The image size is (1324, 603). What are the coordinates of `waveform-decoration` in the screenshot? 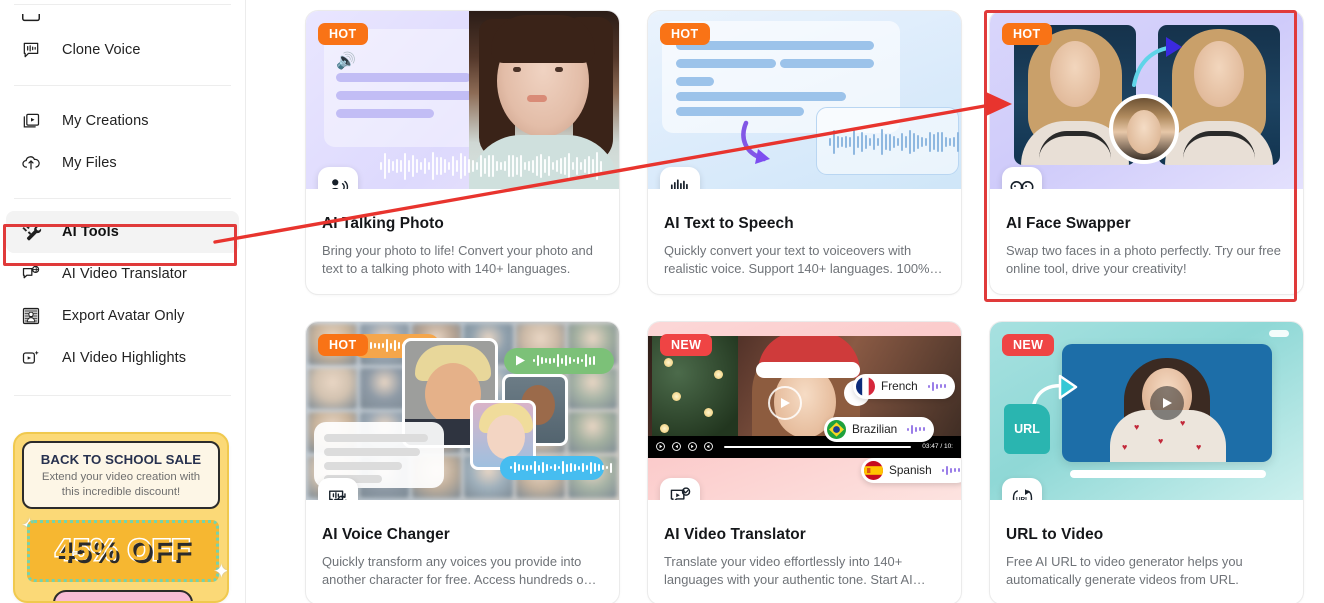 It's located at (491, 166).